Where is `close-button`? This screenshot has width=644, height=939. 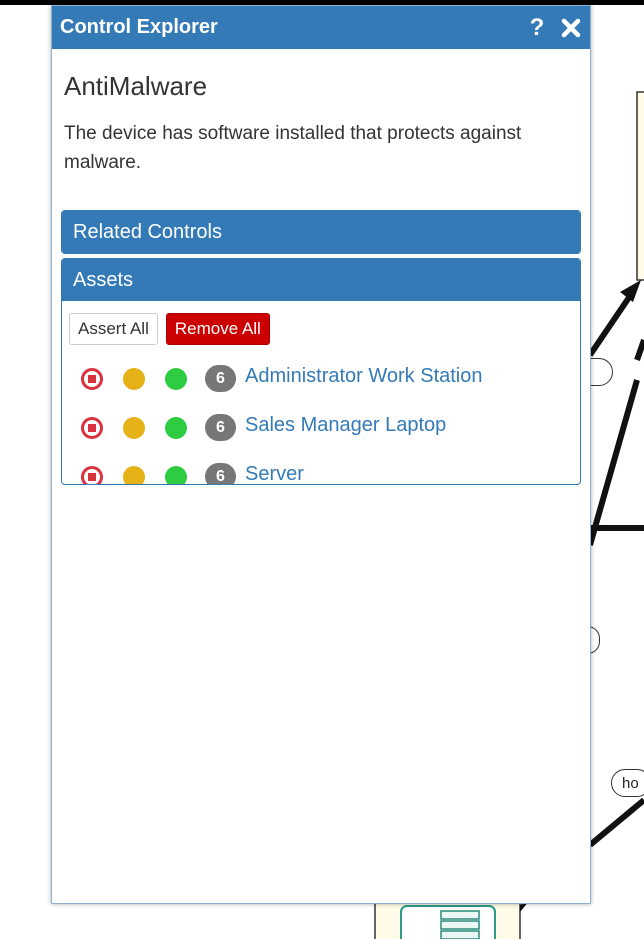 close-button is located at coordinates (571, 28).